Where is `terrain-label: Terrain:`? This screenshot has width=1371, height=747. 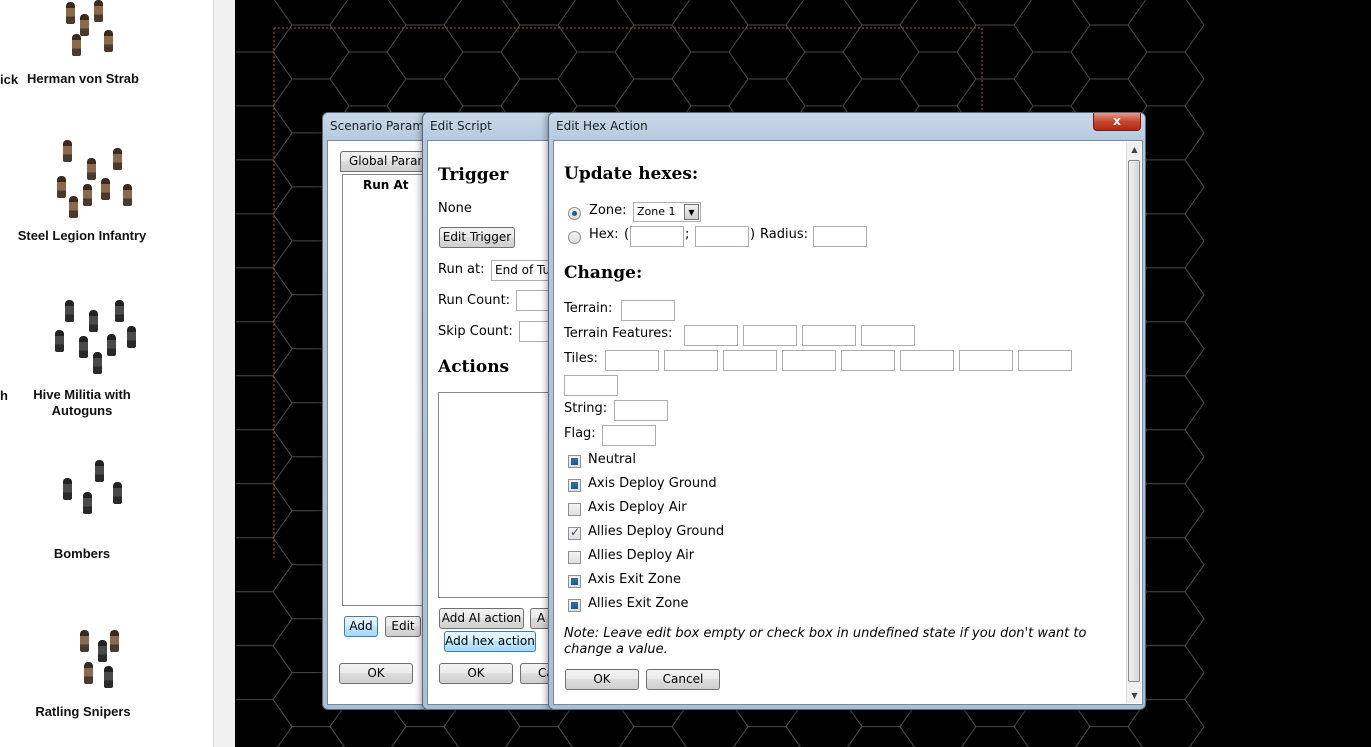 terrain-label: Terrain: is located at coordinates (588, 308).